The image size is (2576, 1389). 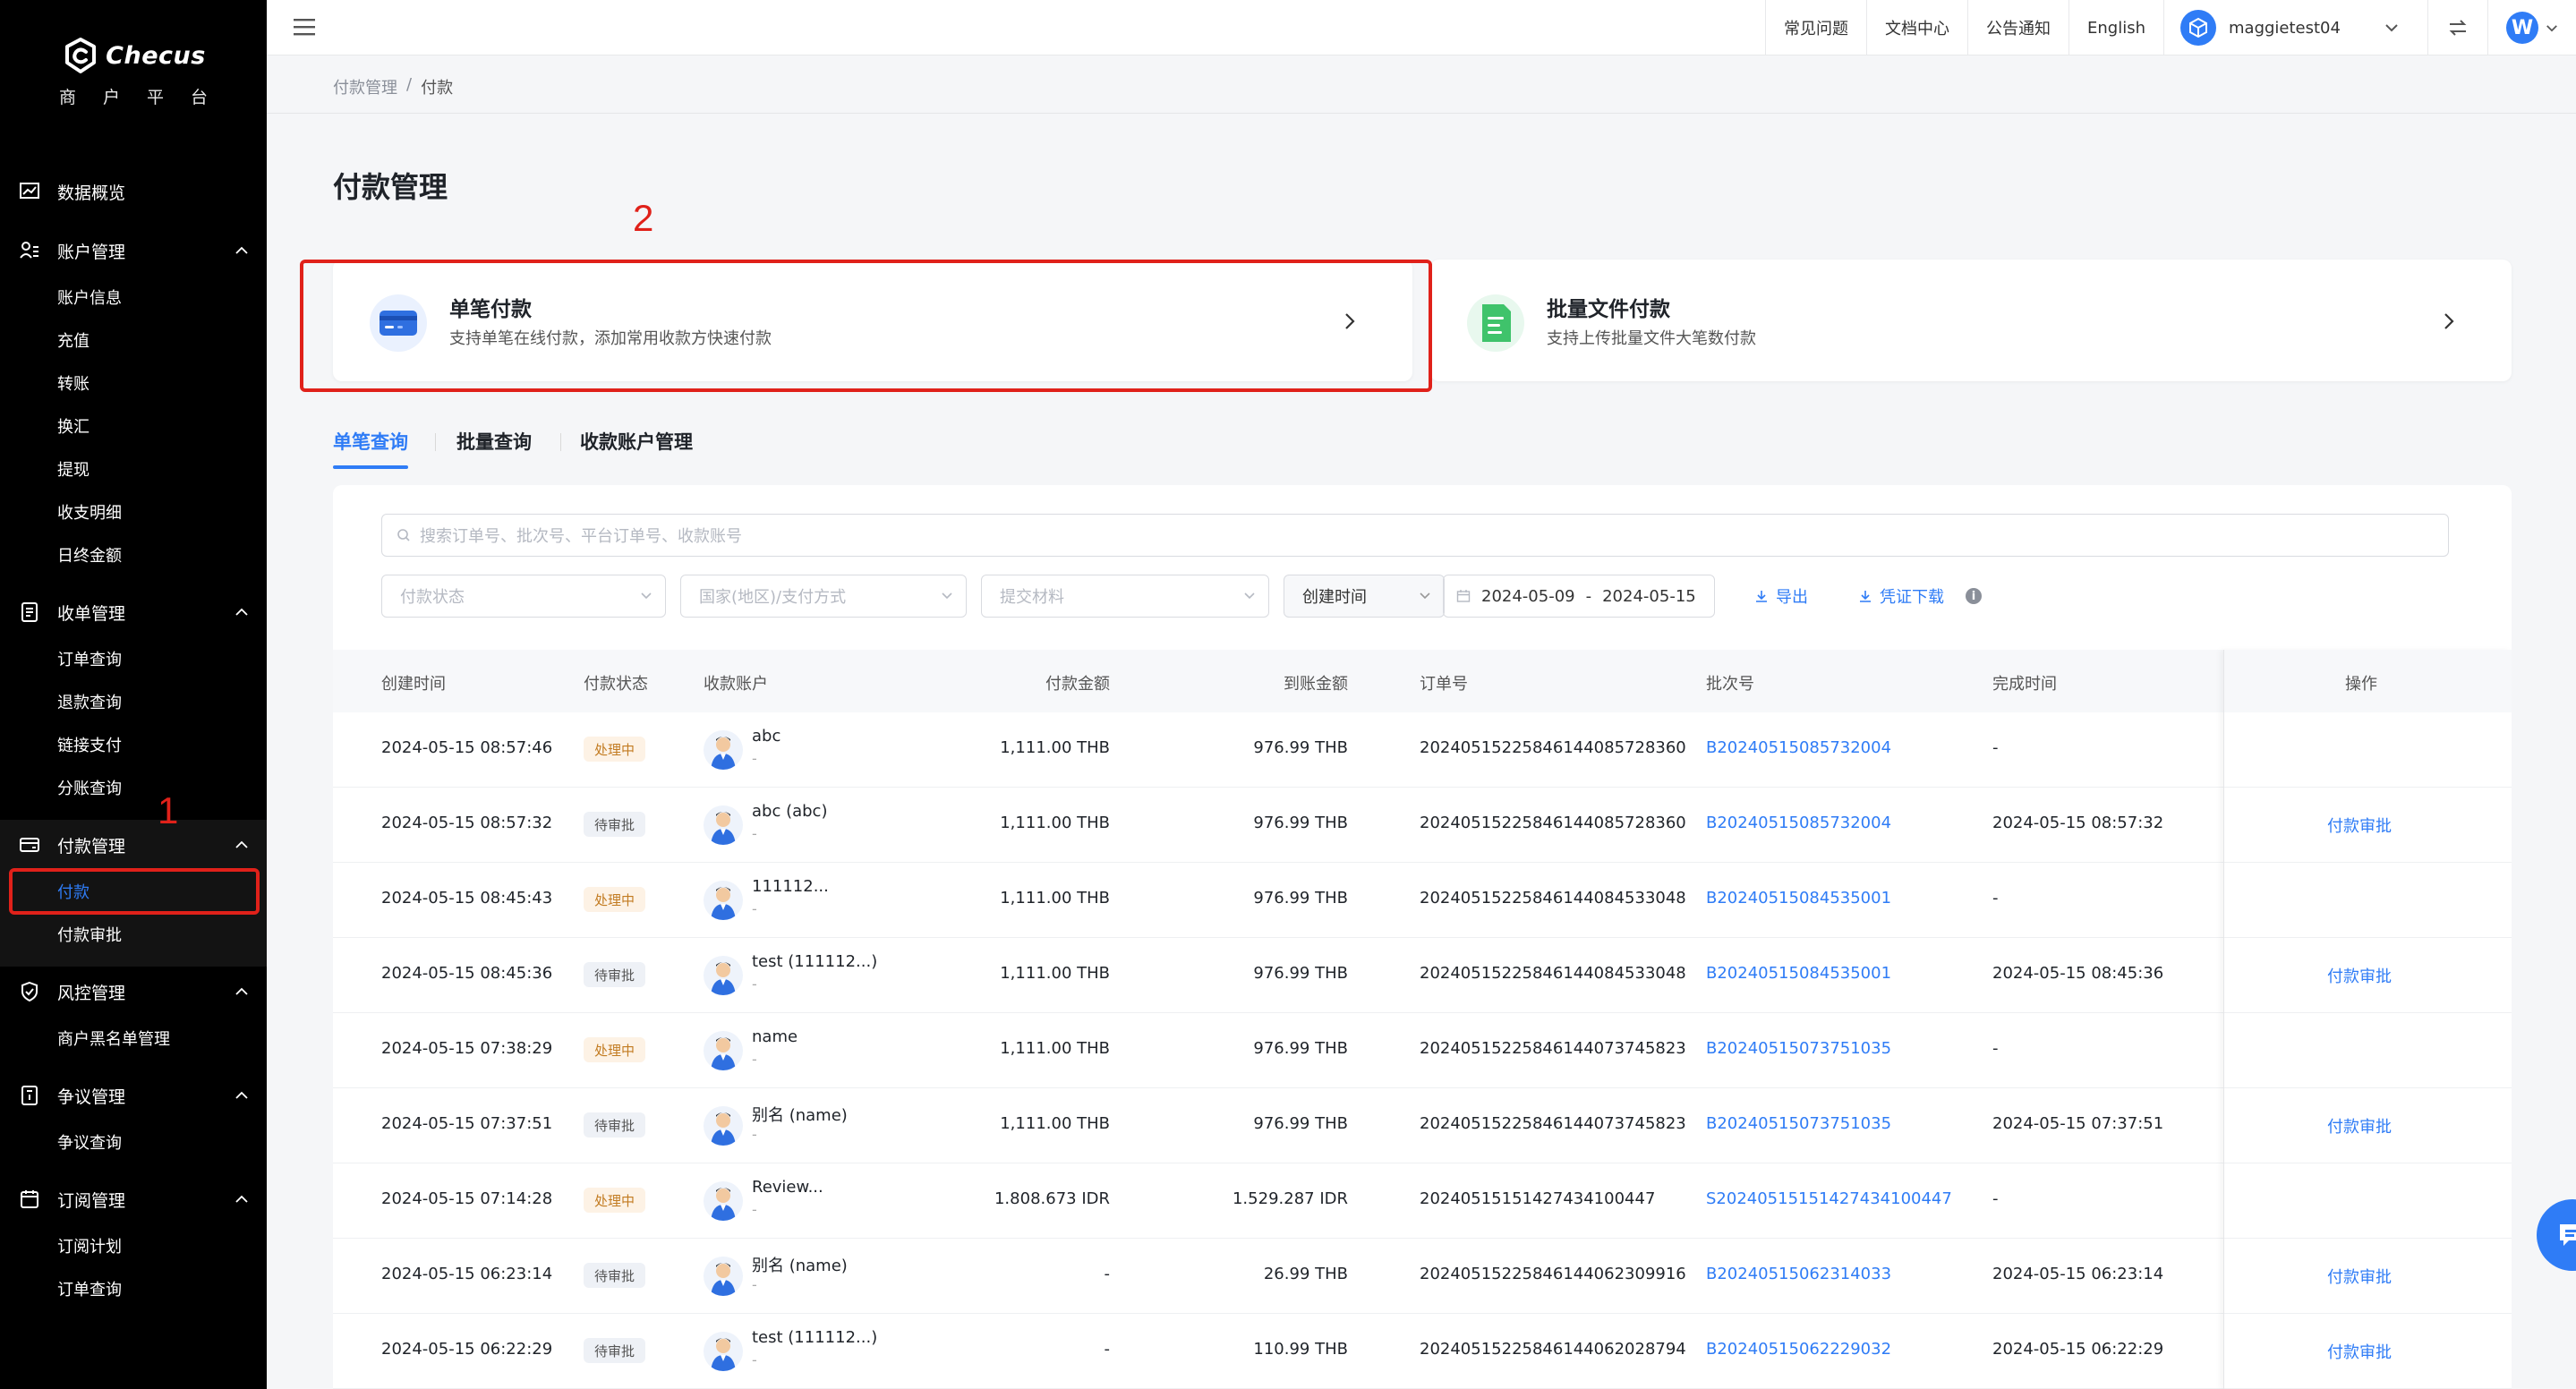 I want to click on sidebar-item-calendar: 订阅管理, so click(x=133, y=1199).